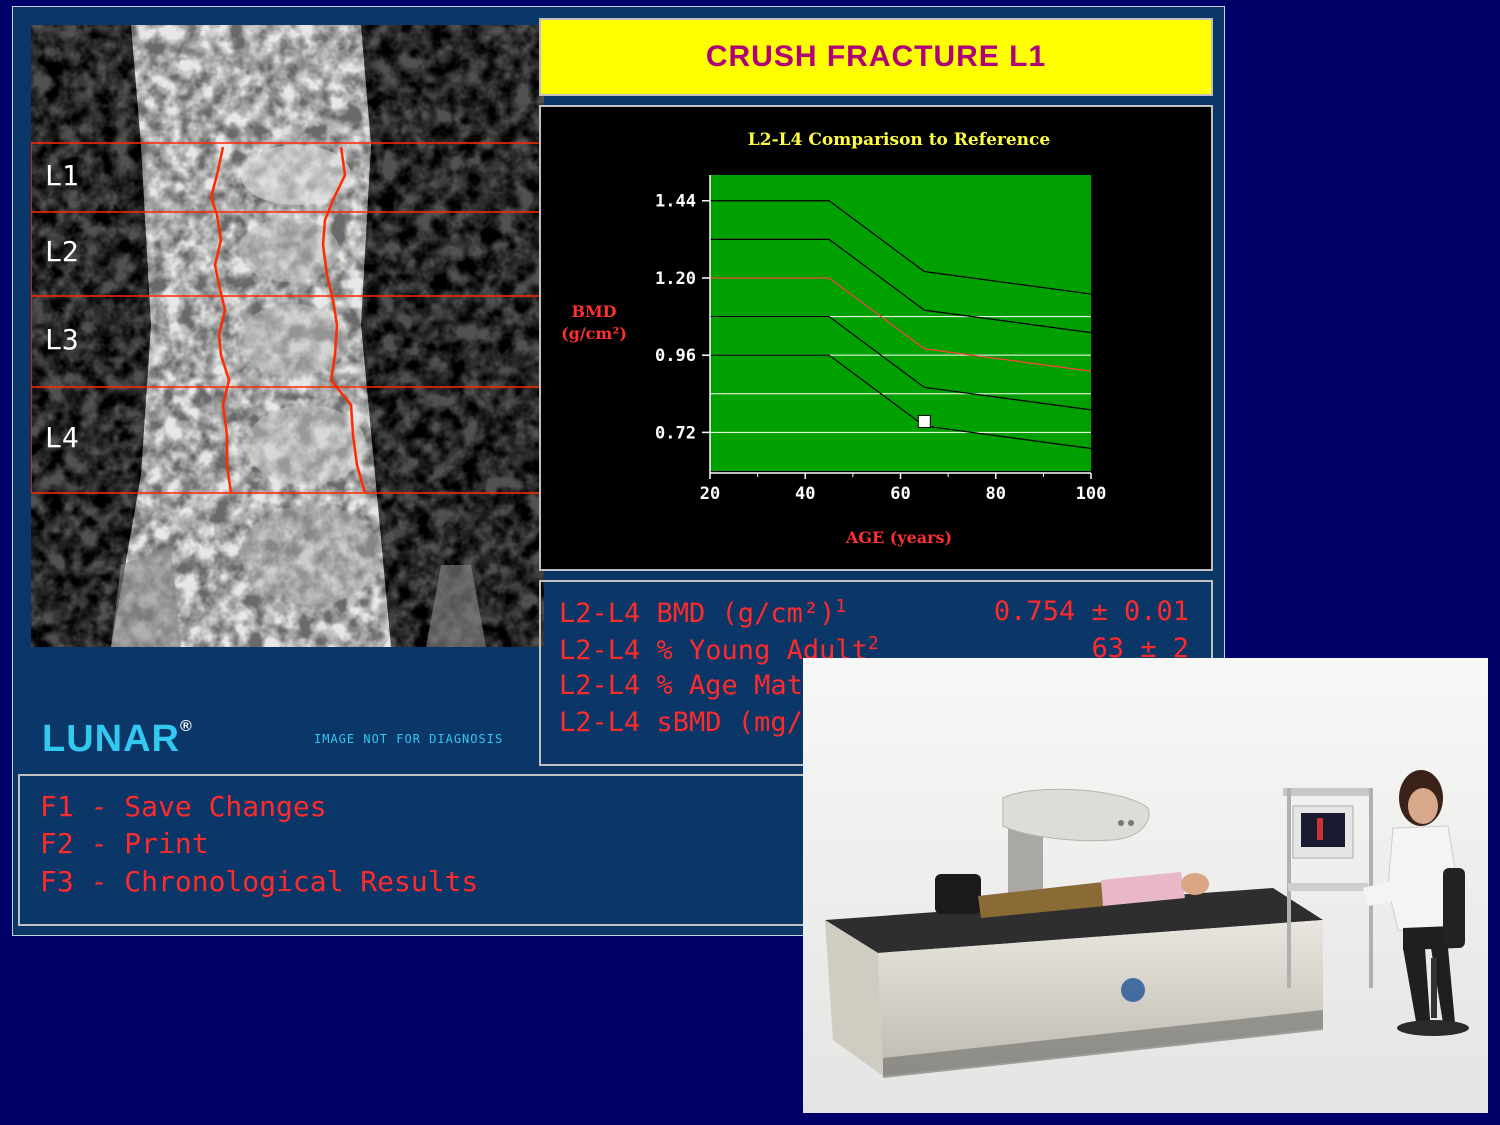  I want to click on result-row: L2-L4 BMD (g/cm²)1 0.754 ± 0.01, so click(874, 614).